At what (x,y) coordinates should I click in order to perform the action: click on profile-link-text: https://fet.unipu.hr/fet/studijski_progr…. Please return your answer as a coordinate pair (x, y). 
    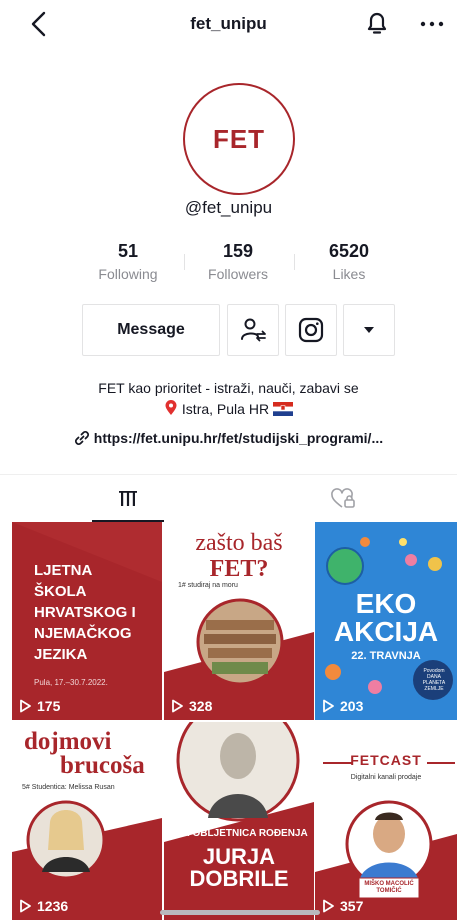
    Looking at the image, I should click on (238, 438).